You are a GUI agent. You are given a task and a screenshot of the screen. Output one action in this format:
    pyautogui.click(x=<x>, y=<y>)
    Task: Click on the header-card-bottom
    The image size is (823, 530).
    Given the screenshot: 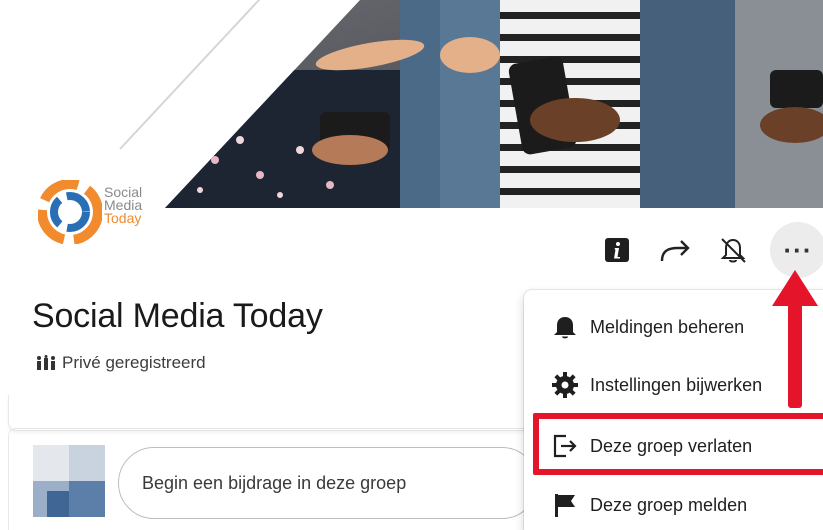 What is the action you would take?
    pyautogui.click(x=273, y=413)
    